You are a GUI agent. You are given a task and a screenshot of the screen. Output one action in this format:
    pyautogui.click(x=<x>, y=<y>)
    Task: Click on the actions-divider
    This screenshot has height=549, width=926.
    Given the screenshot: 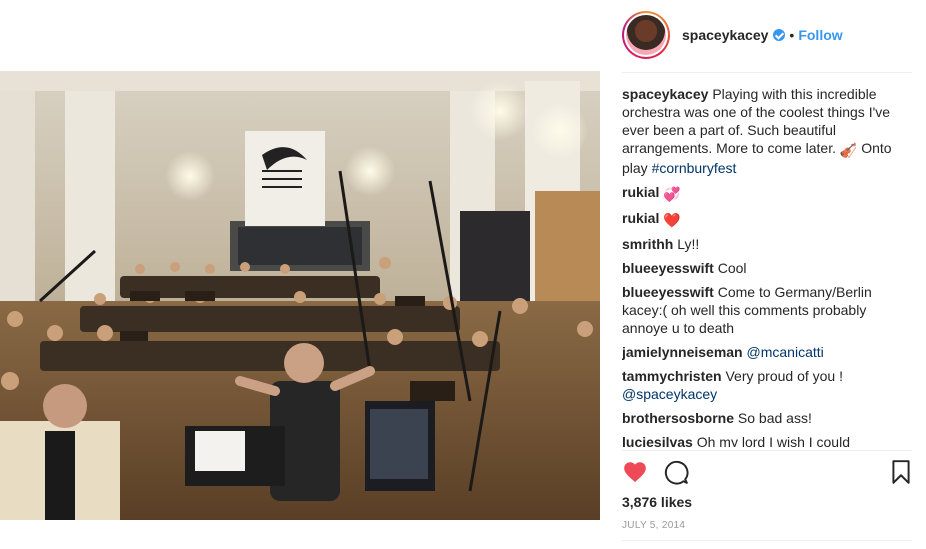 What is the action you would take?
    pyautogui.click(x=767, y=450)
    